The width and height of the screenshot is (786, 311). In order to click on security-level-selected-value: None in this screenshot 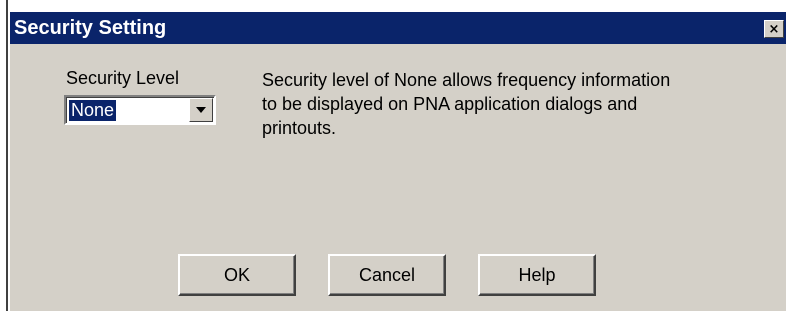, I will do `click(93, 110)`.